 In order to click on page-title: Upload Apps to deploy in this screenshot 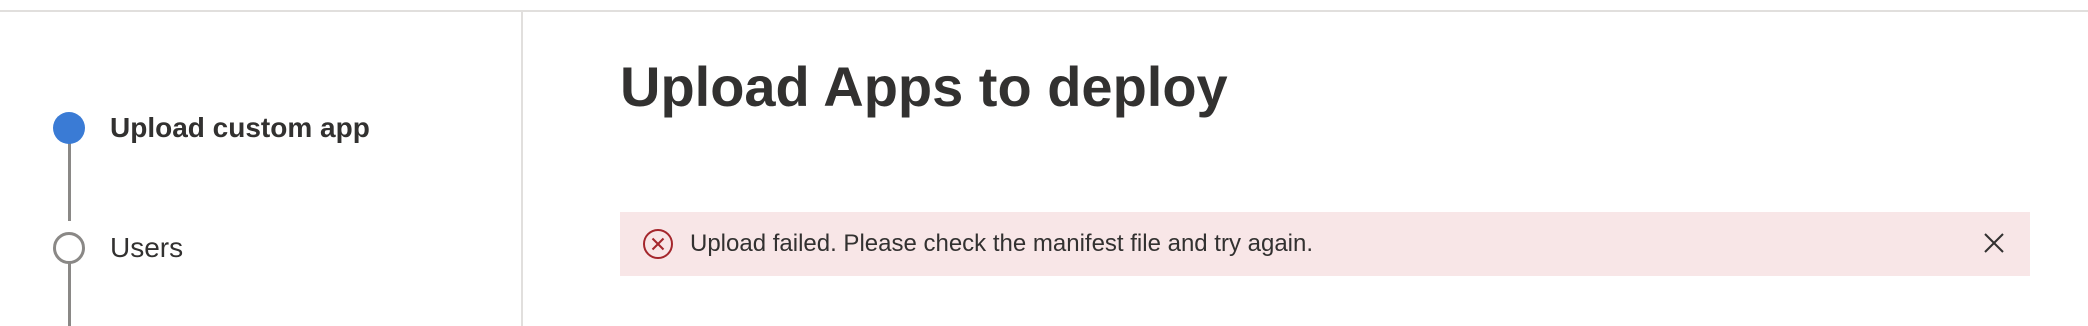, I will do `click(924, 86)`.